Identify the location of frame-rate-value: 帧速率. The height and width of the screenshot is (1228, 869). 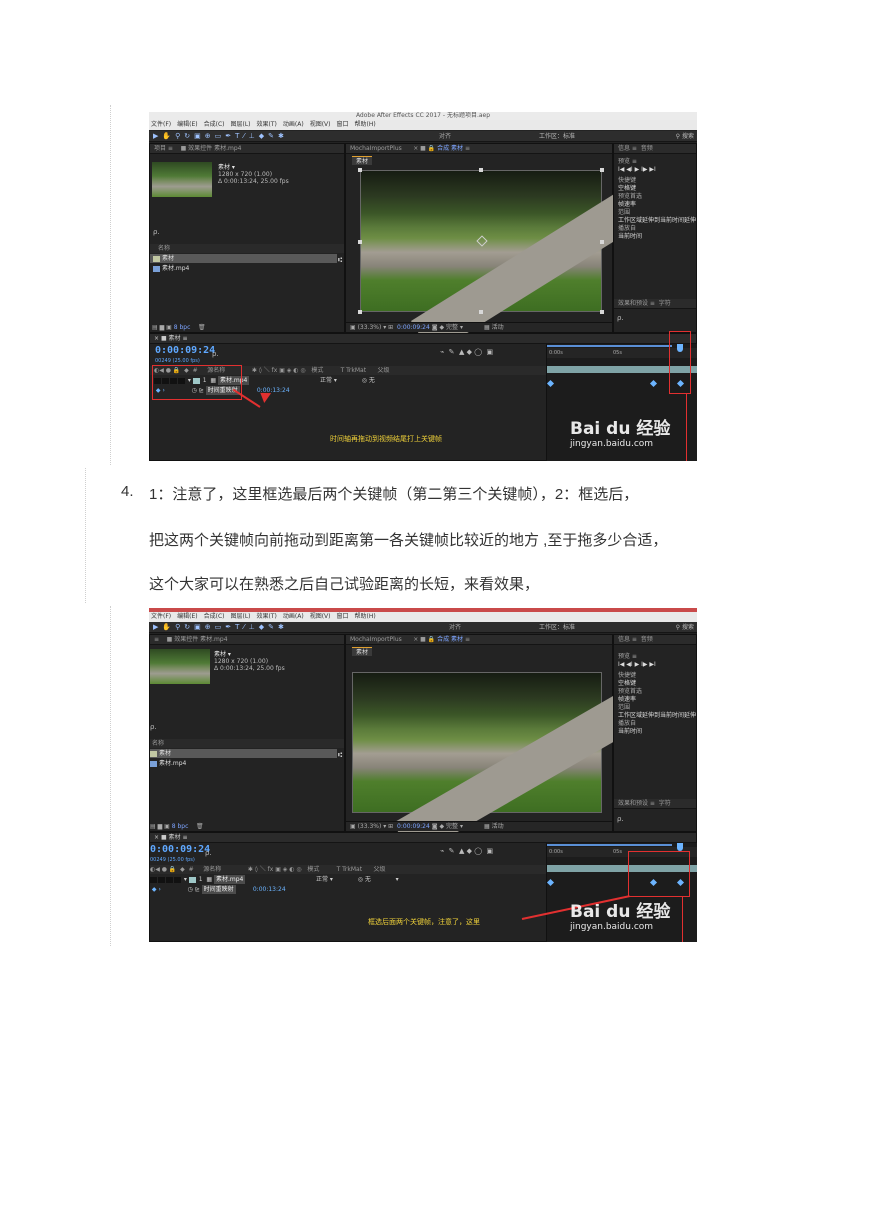
(657, 205).